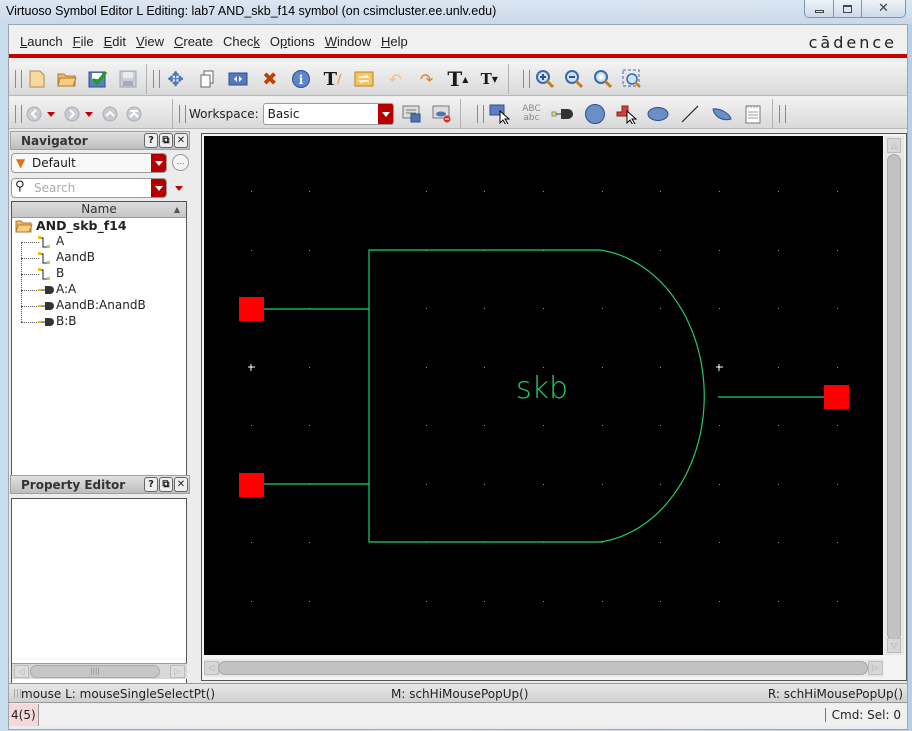 This screenshot has width=912, height=731. What do you see at coordinates (54, 163) in the screenshot?
I see `filter-value: Default` at bounding box center [54, 163].